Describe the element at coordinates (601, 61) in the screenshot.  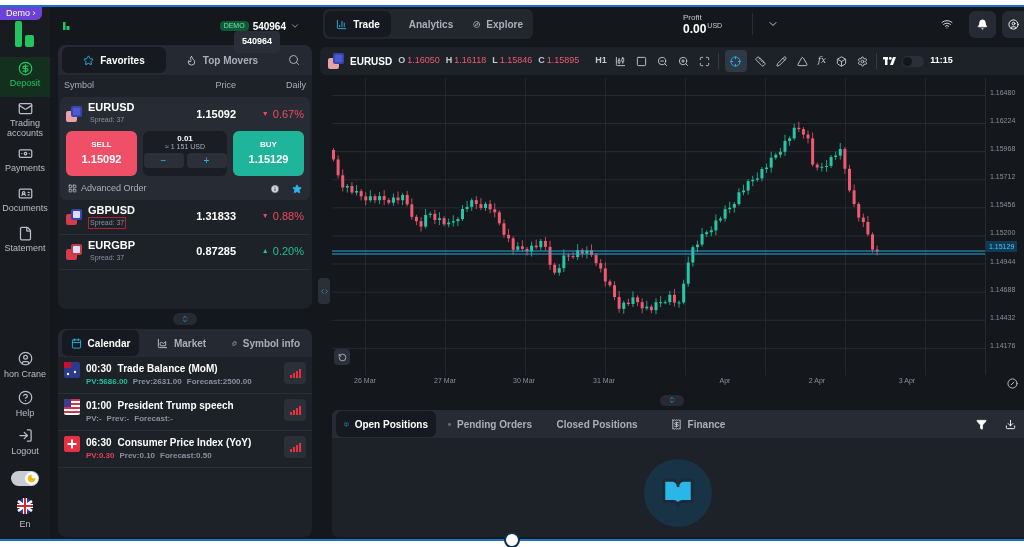
I see `timeframe-button: H1` at that location.